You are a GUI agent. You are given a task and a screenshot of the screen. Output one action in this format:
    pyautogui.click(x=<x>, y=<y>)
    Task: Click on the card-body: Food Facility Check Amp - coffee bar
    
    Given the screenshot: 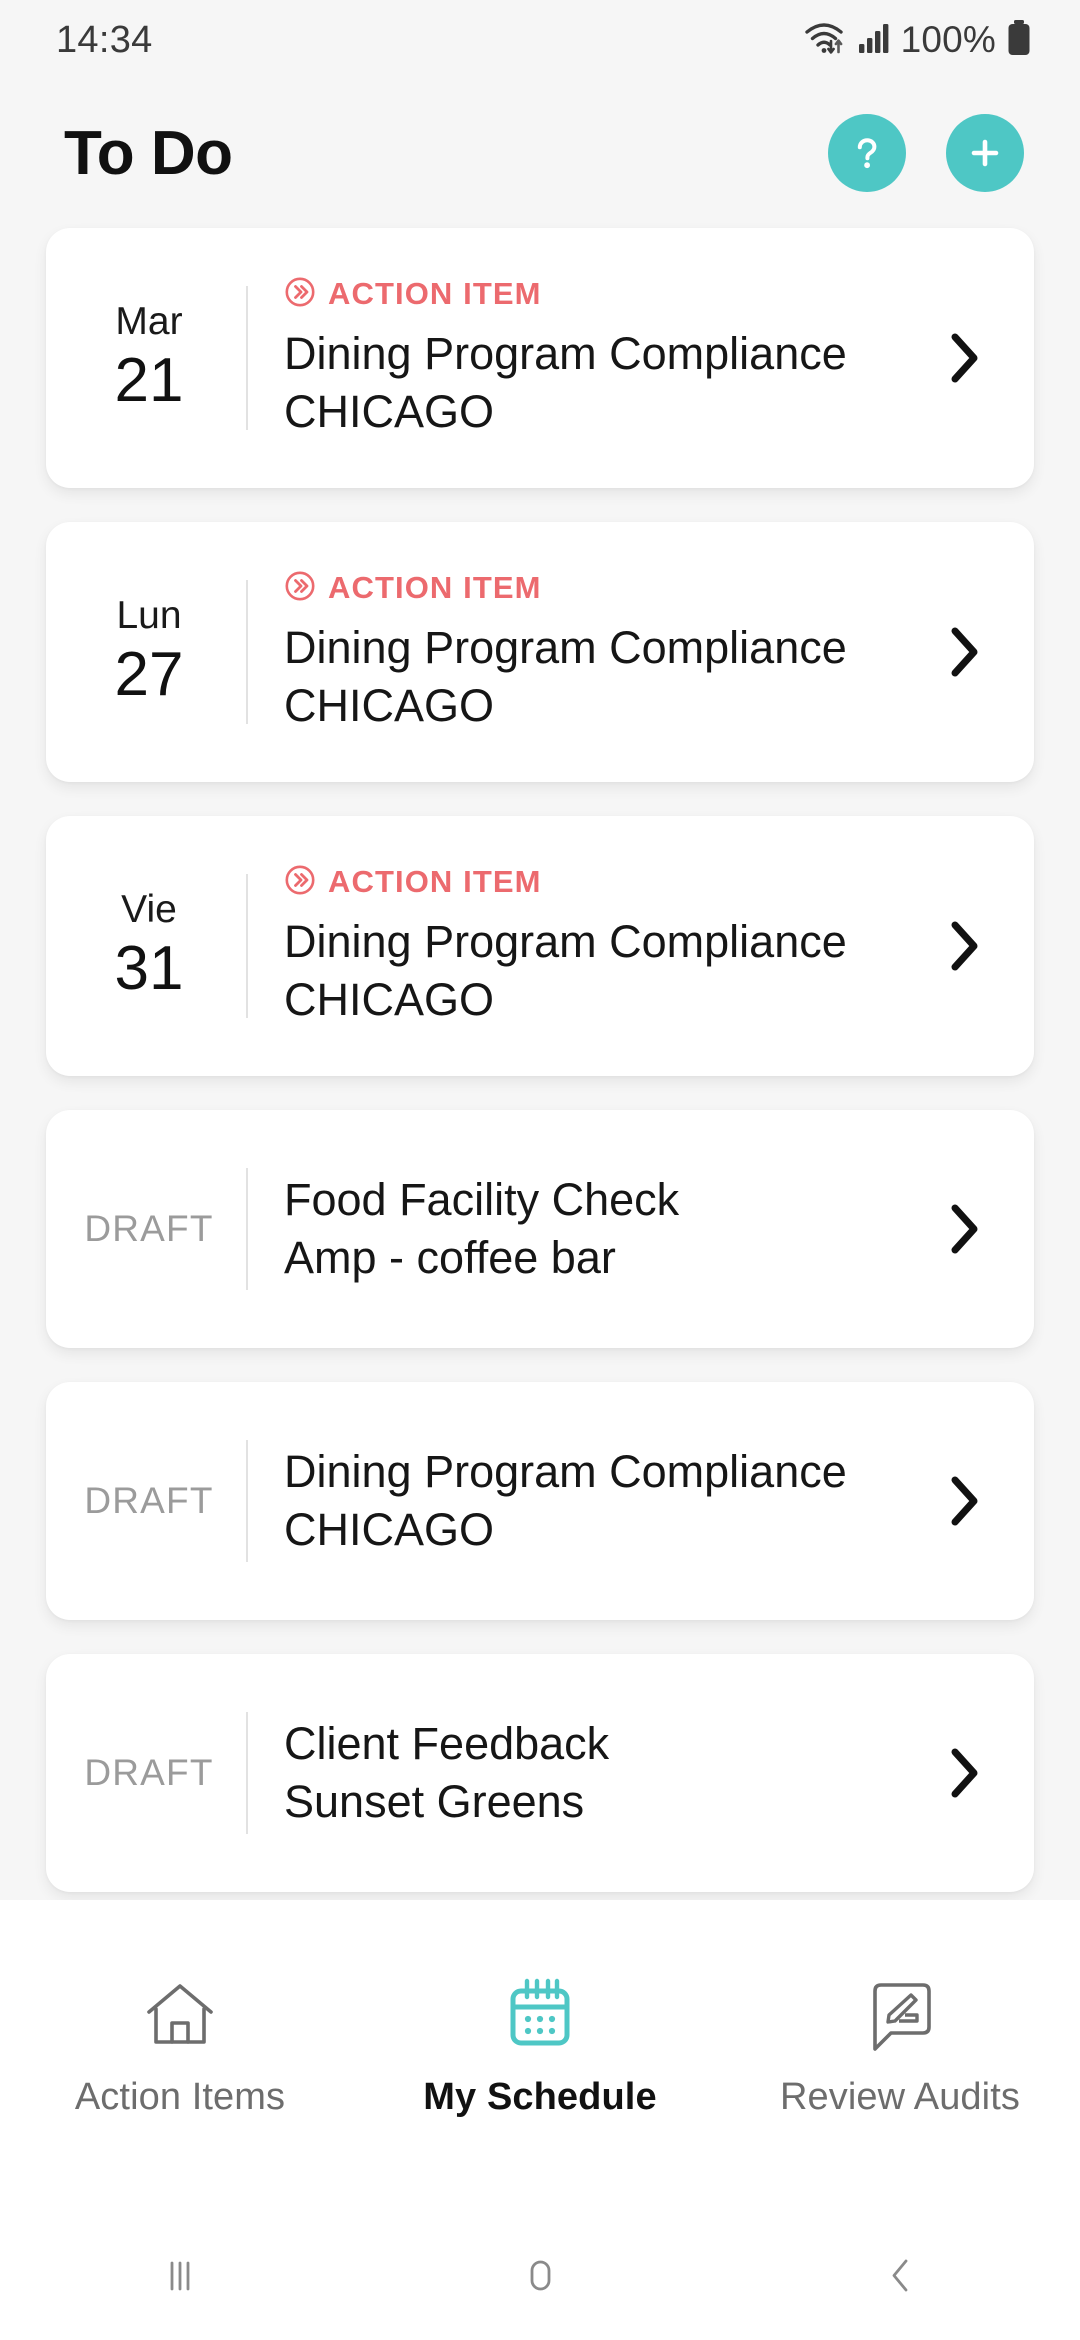 What is the action you would take?
    pyautogui.click(x=589, y=1229)
    